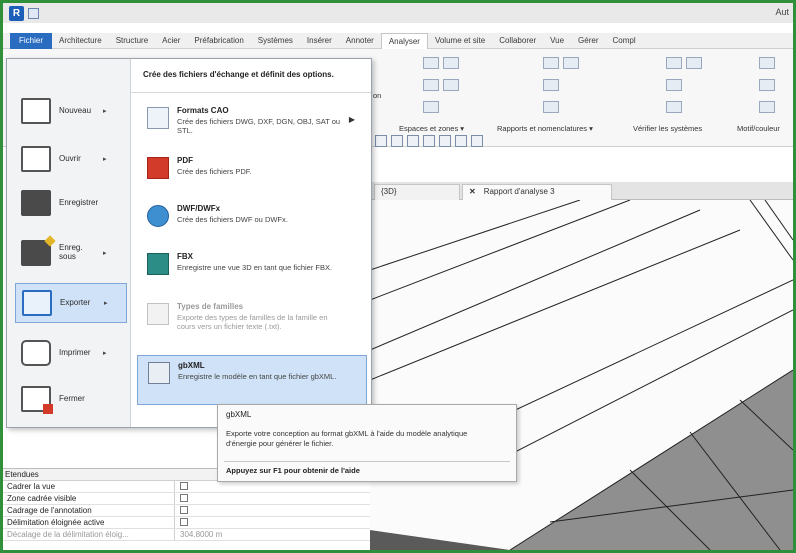 This screenshot has width=796, height=553. I want to click on property-name: Délimitation éloignée active, so click(89, 522).